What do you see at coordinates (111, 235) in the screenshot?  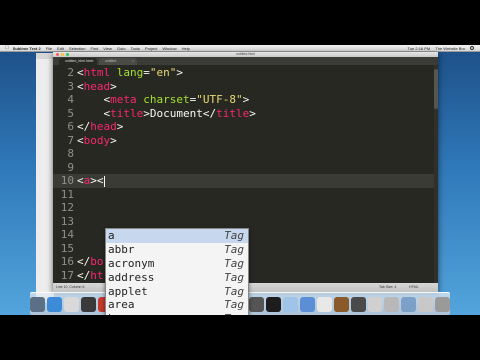 I see `autocomplete-item-name: a` at bounding box center [111, 235].